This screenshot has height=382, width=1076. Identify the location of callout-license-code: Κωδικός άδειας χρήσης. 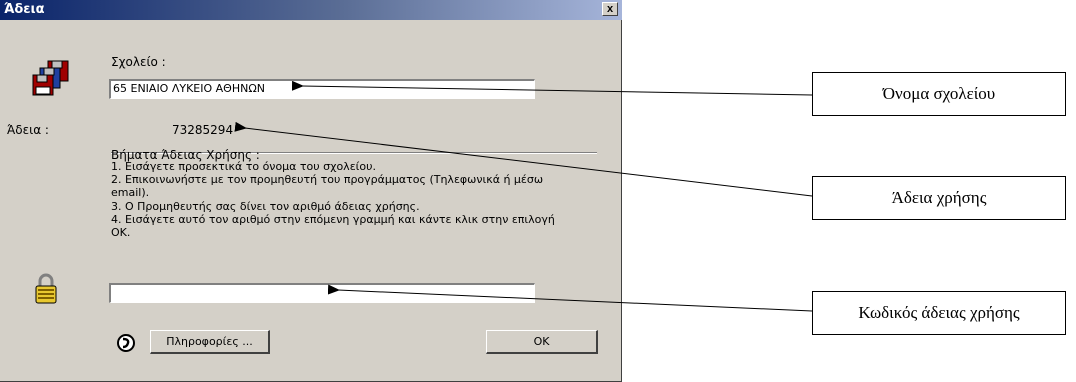
(939, 313).